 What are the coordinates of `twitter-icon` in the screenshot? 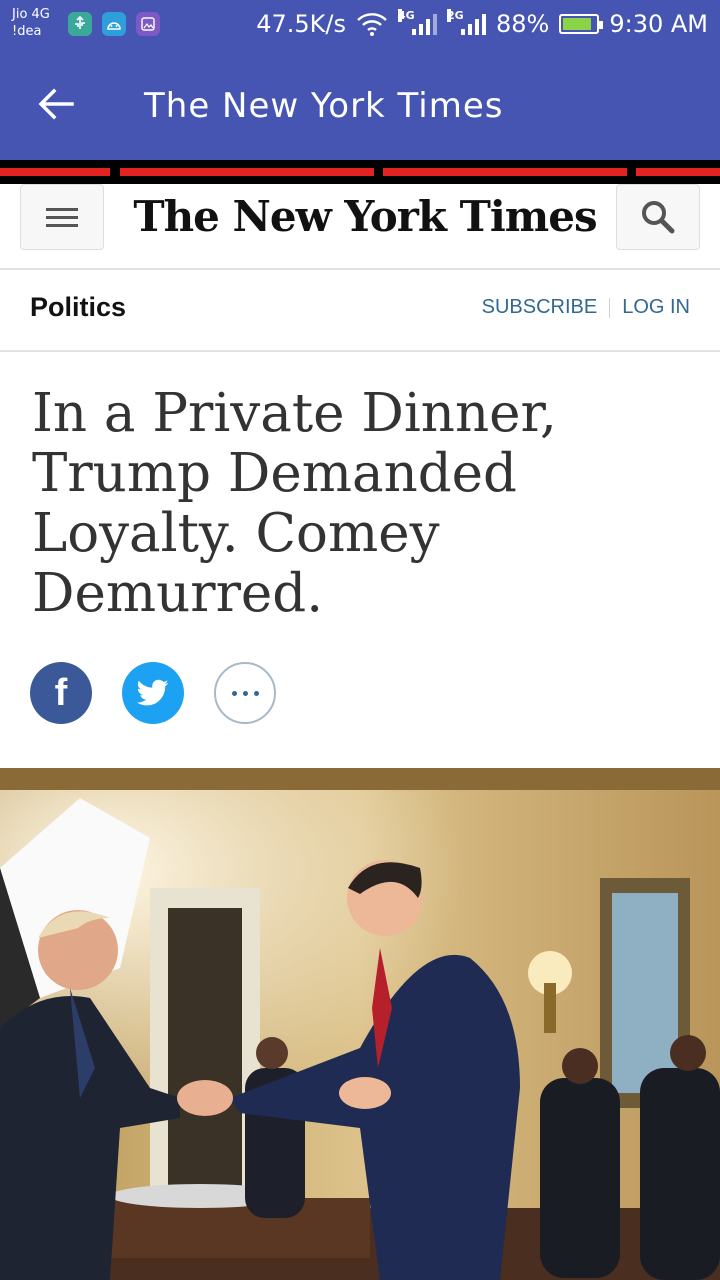 It's located at (153, 692).